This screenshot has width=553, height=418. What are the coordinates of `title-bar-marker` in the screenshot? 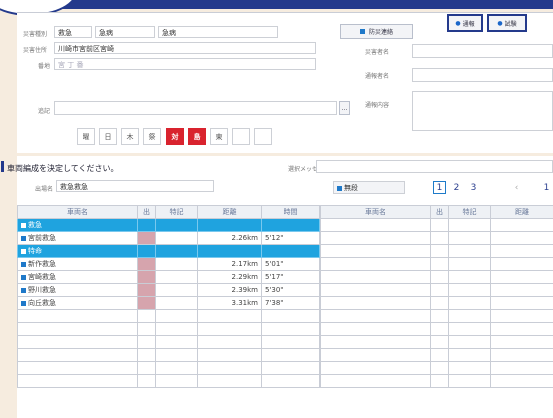 It's located at (2, 166).